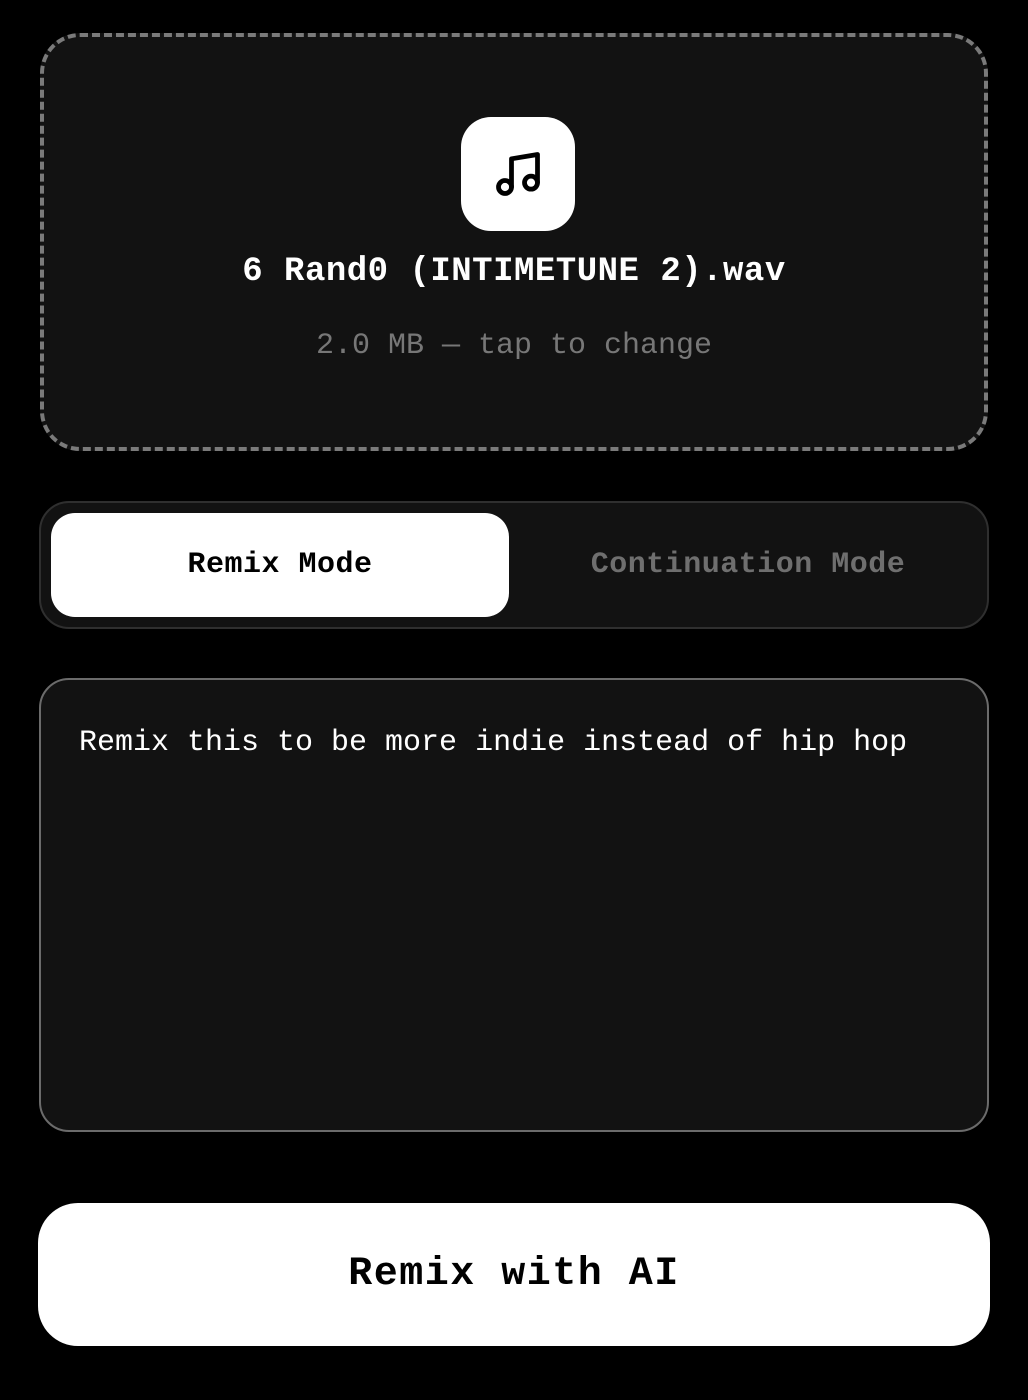 The height and width of the screenshot is (1400, 1028). What do you see at coordinates (514, 565) in the screenshot?
I see `mode-switch: Remix Mode Continuation Mode` at bounding box center [514, 565].